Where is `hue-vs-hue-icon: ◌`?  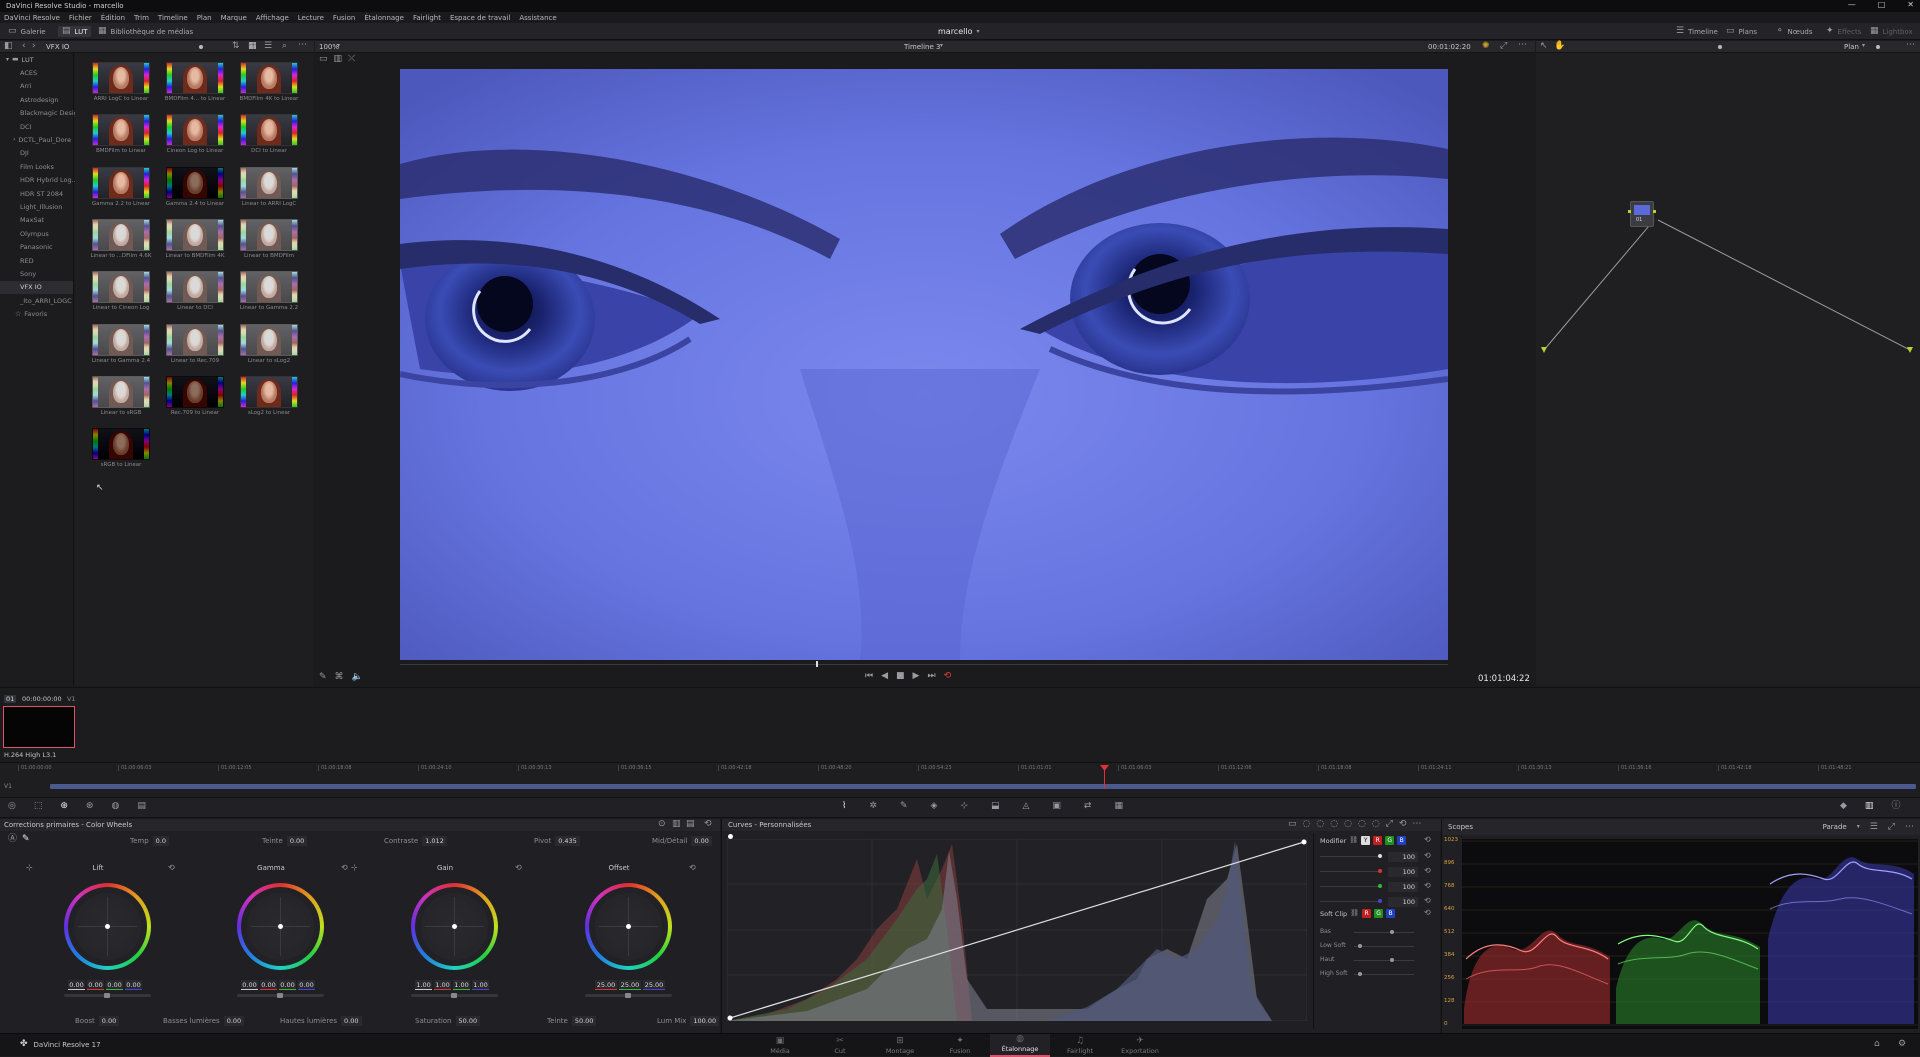 hue-vs-hue-icon: ◌ is located at coordinates (1307, 824).